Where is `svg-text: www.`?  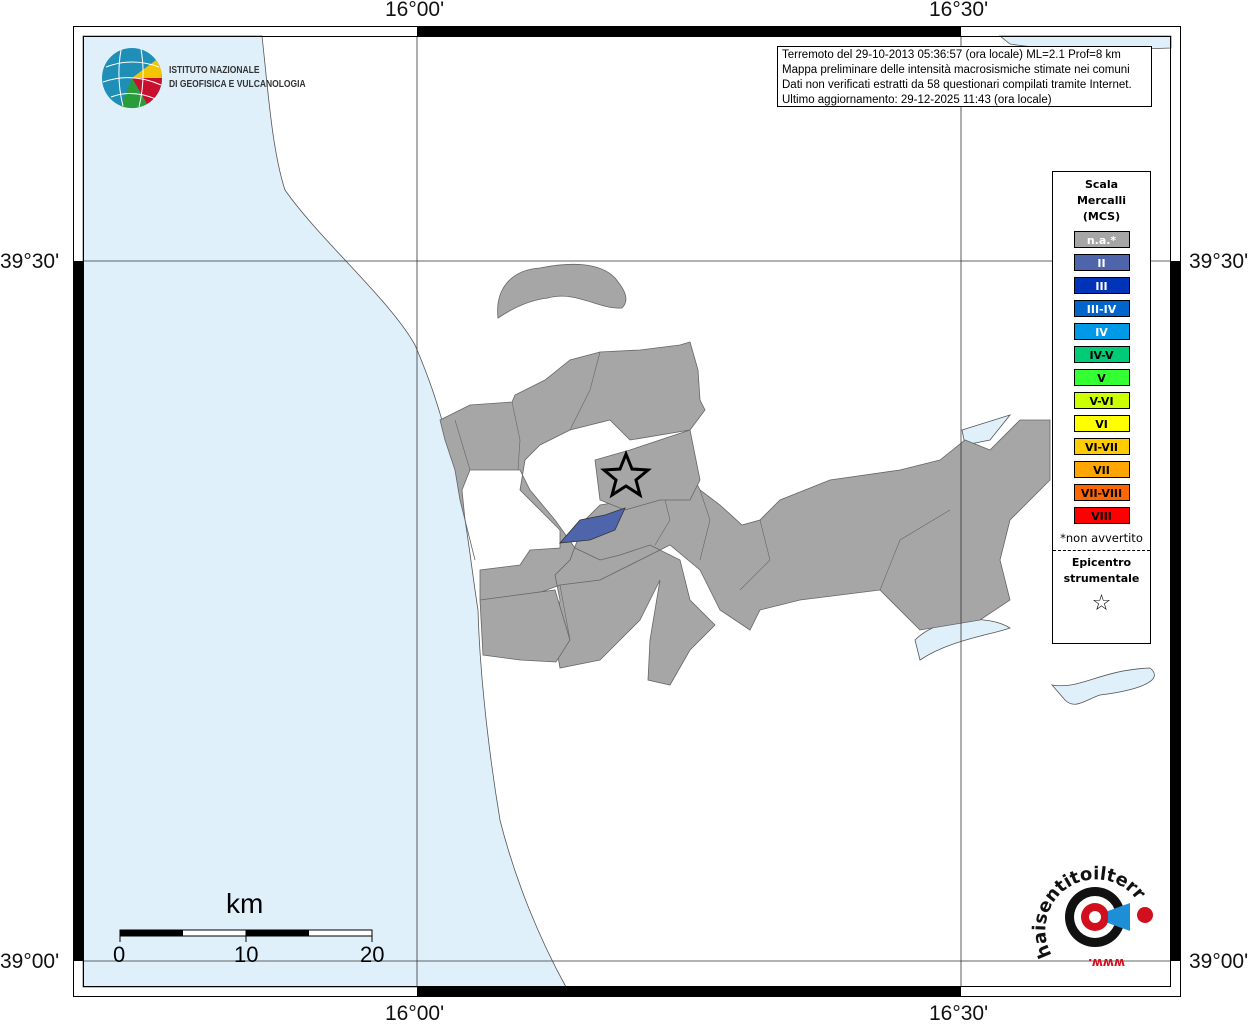
svg-text: www. is located at coordinates (1106, 963).